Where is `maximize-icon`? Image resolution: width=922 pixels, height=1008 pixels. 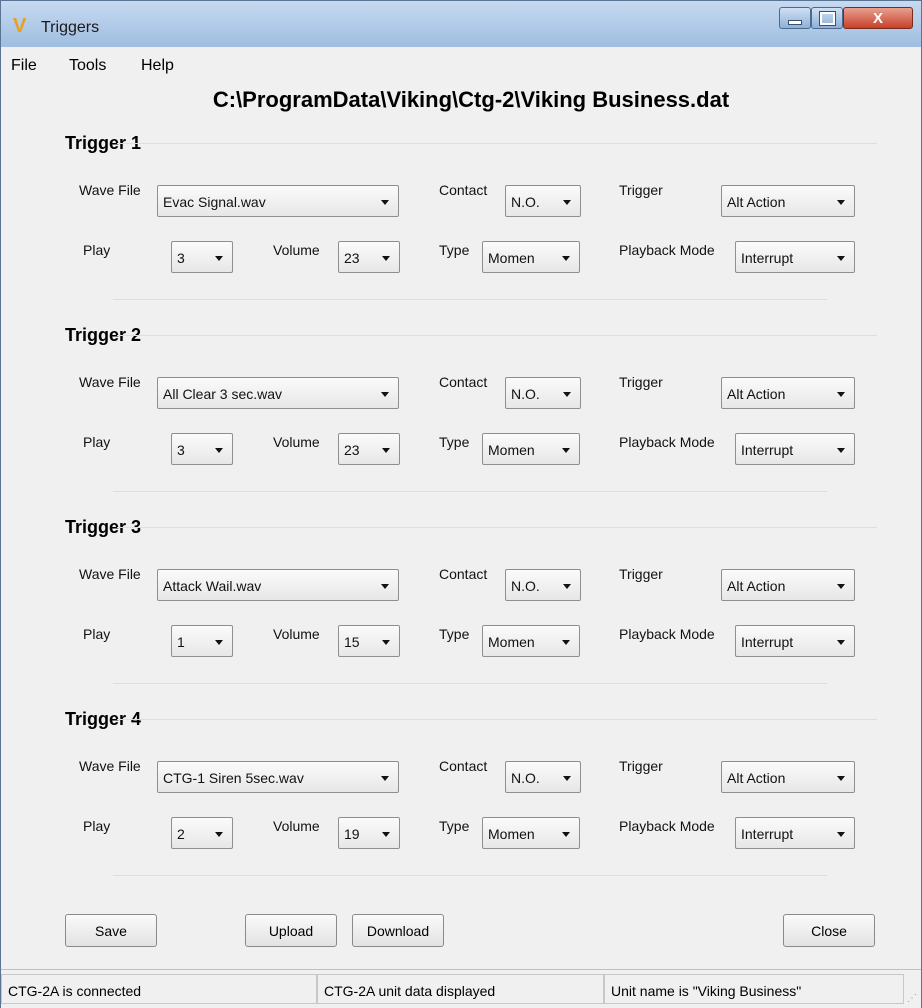
maximize-icon is located at coordinates (827, 18).